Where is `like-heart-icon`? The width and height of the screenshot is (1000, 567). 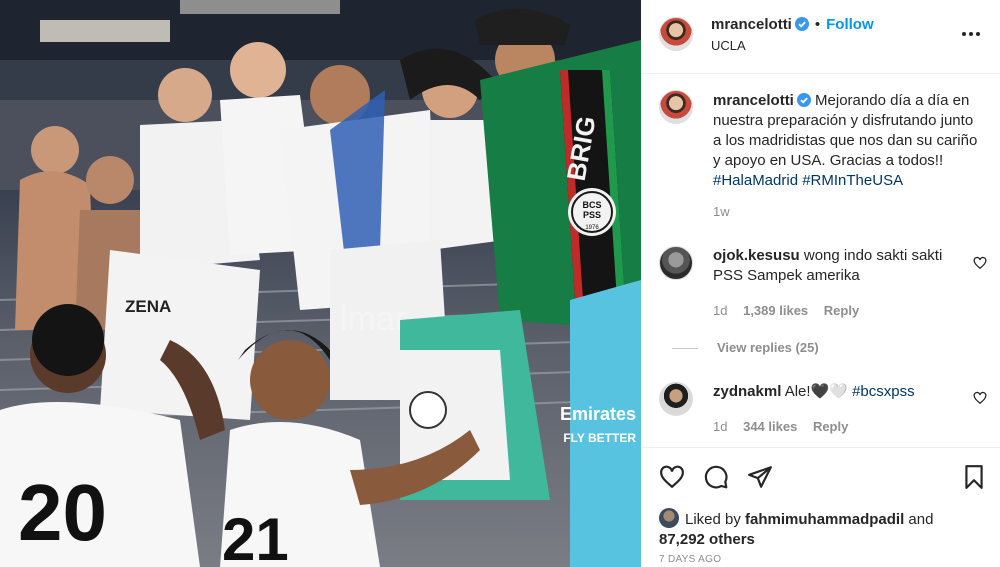 like-heart-icon is located at coordinates (672, 477).